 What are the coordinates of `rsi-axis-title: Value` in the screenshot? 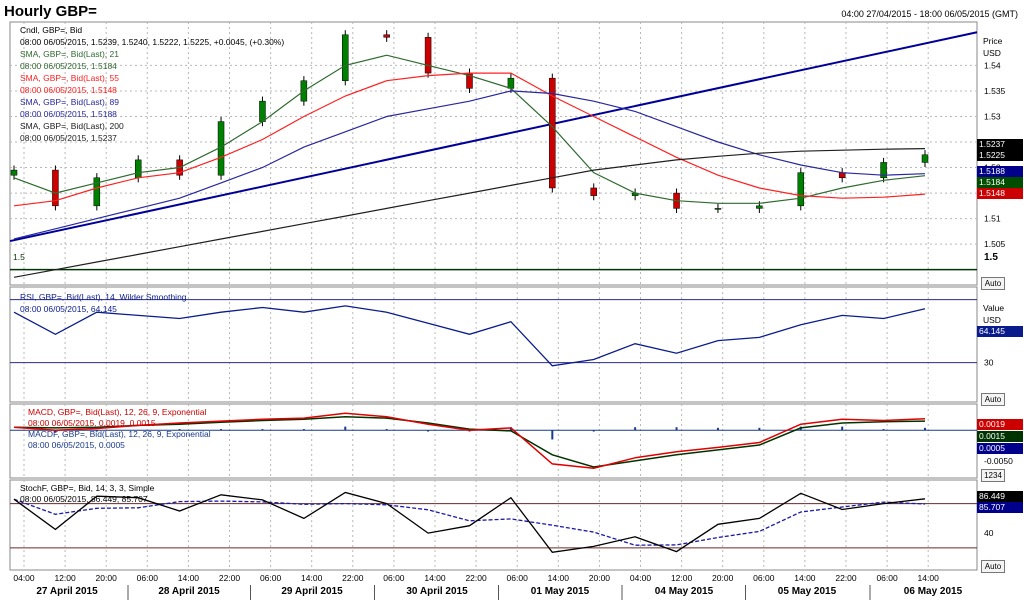 It's located at (994, 308).